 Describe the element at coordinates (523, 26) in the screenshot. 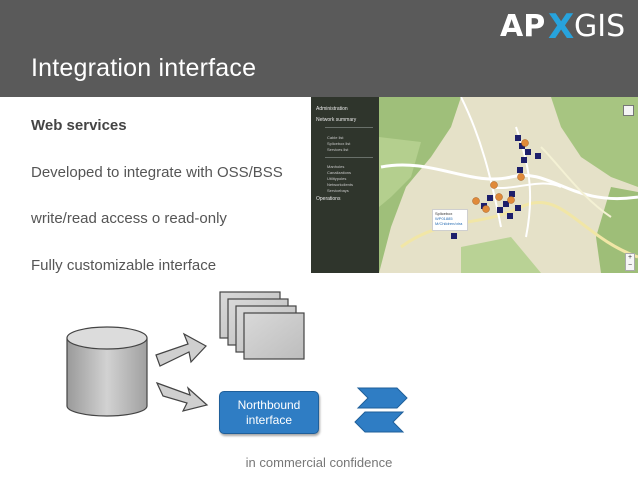

I see `logo-part-ap: AP` at that location.